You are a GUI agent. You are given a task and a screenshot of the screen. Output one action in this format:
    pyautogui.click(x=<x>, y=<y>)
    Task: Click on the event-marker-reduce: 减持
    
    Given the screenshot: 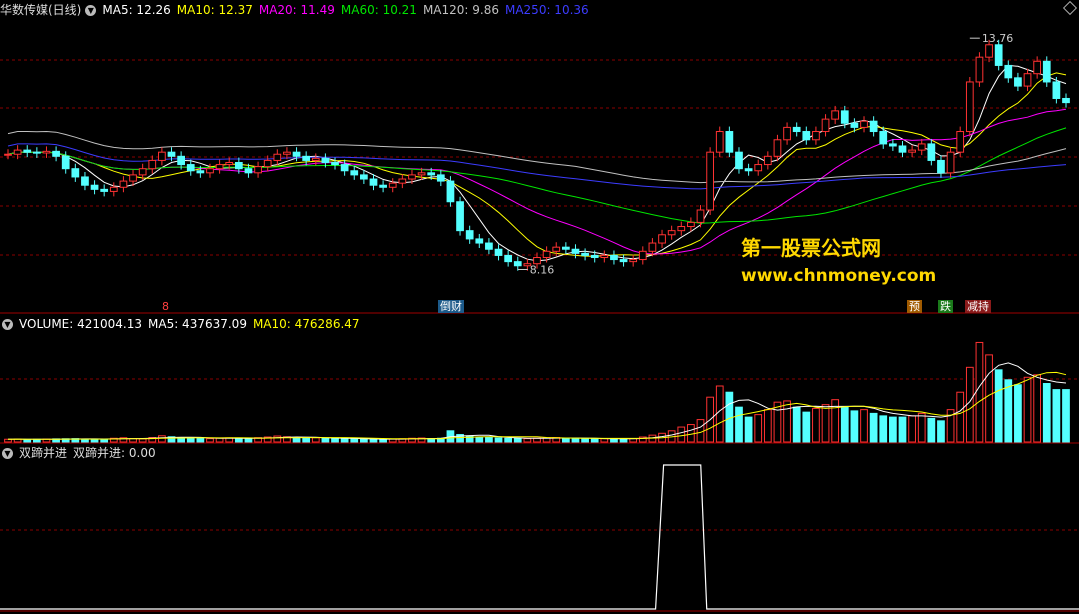 What is the action you would take?
    pyautogui.click(x=978, y=306)
    